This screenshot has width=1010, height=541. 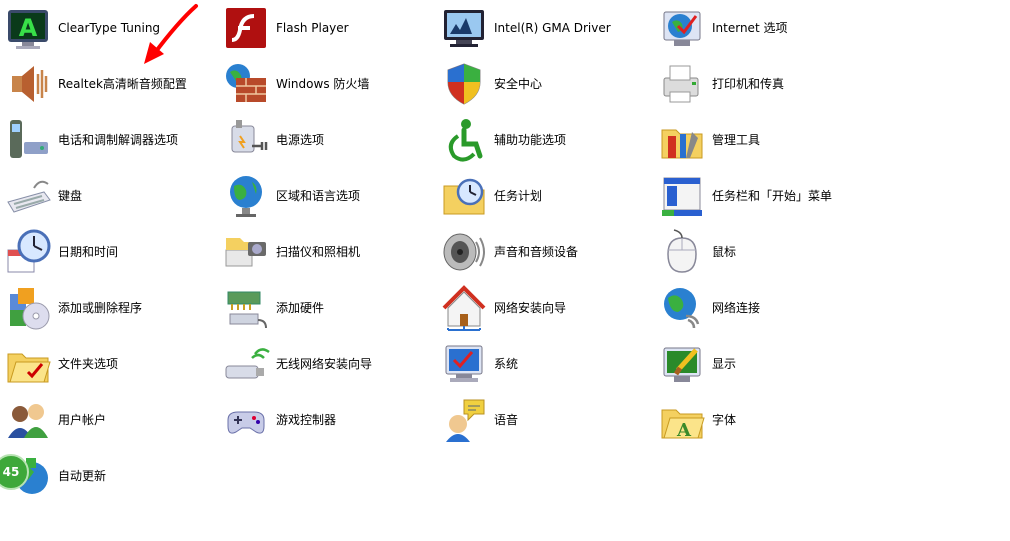 I want to click on control-panel-item: 无线网络安装向导, so click(x=327, y=364).